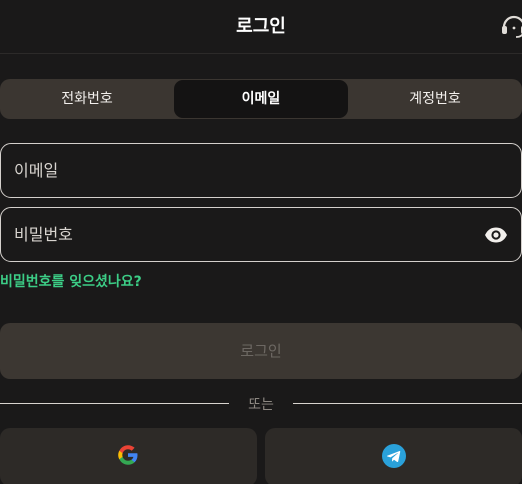 Image resolution: width=522 pixels, height=484 pixels. Describe the element at coordinates (261, 405) in the screenshot. I see `divider-label: 또는` at that location.